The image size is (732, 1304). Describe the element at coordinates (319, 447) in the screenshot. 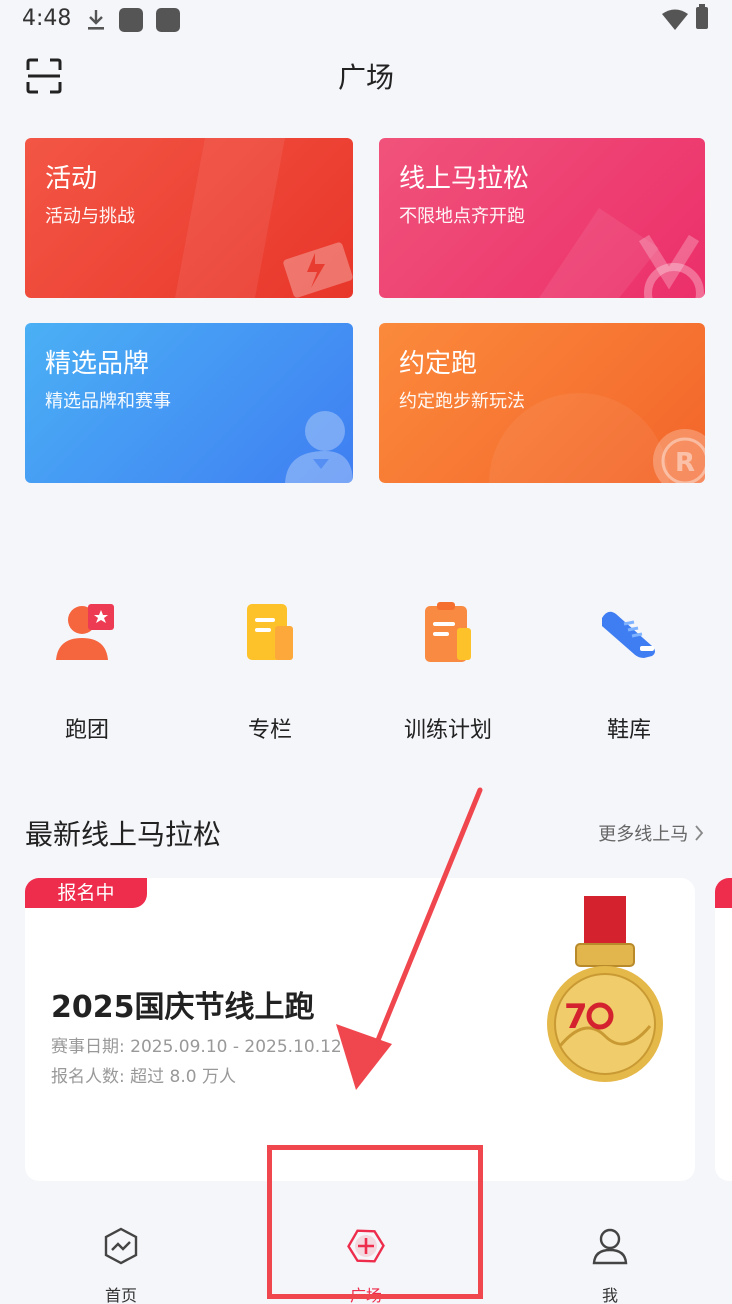

I see `brand-person-icon` at that location.